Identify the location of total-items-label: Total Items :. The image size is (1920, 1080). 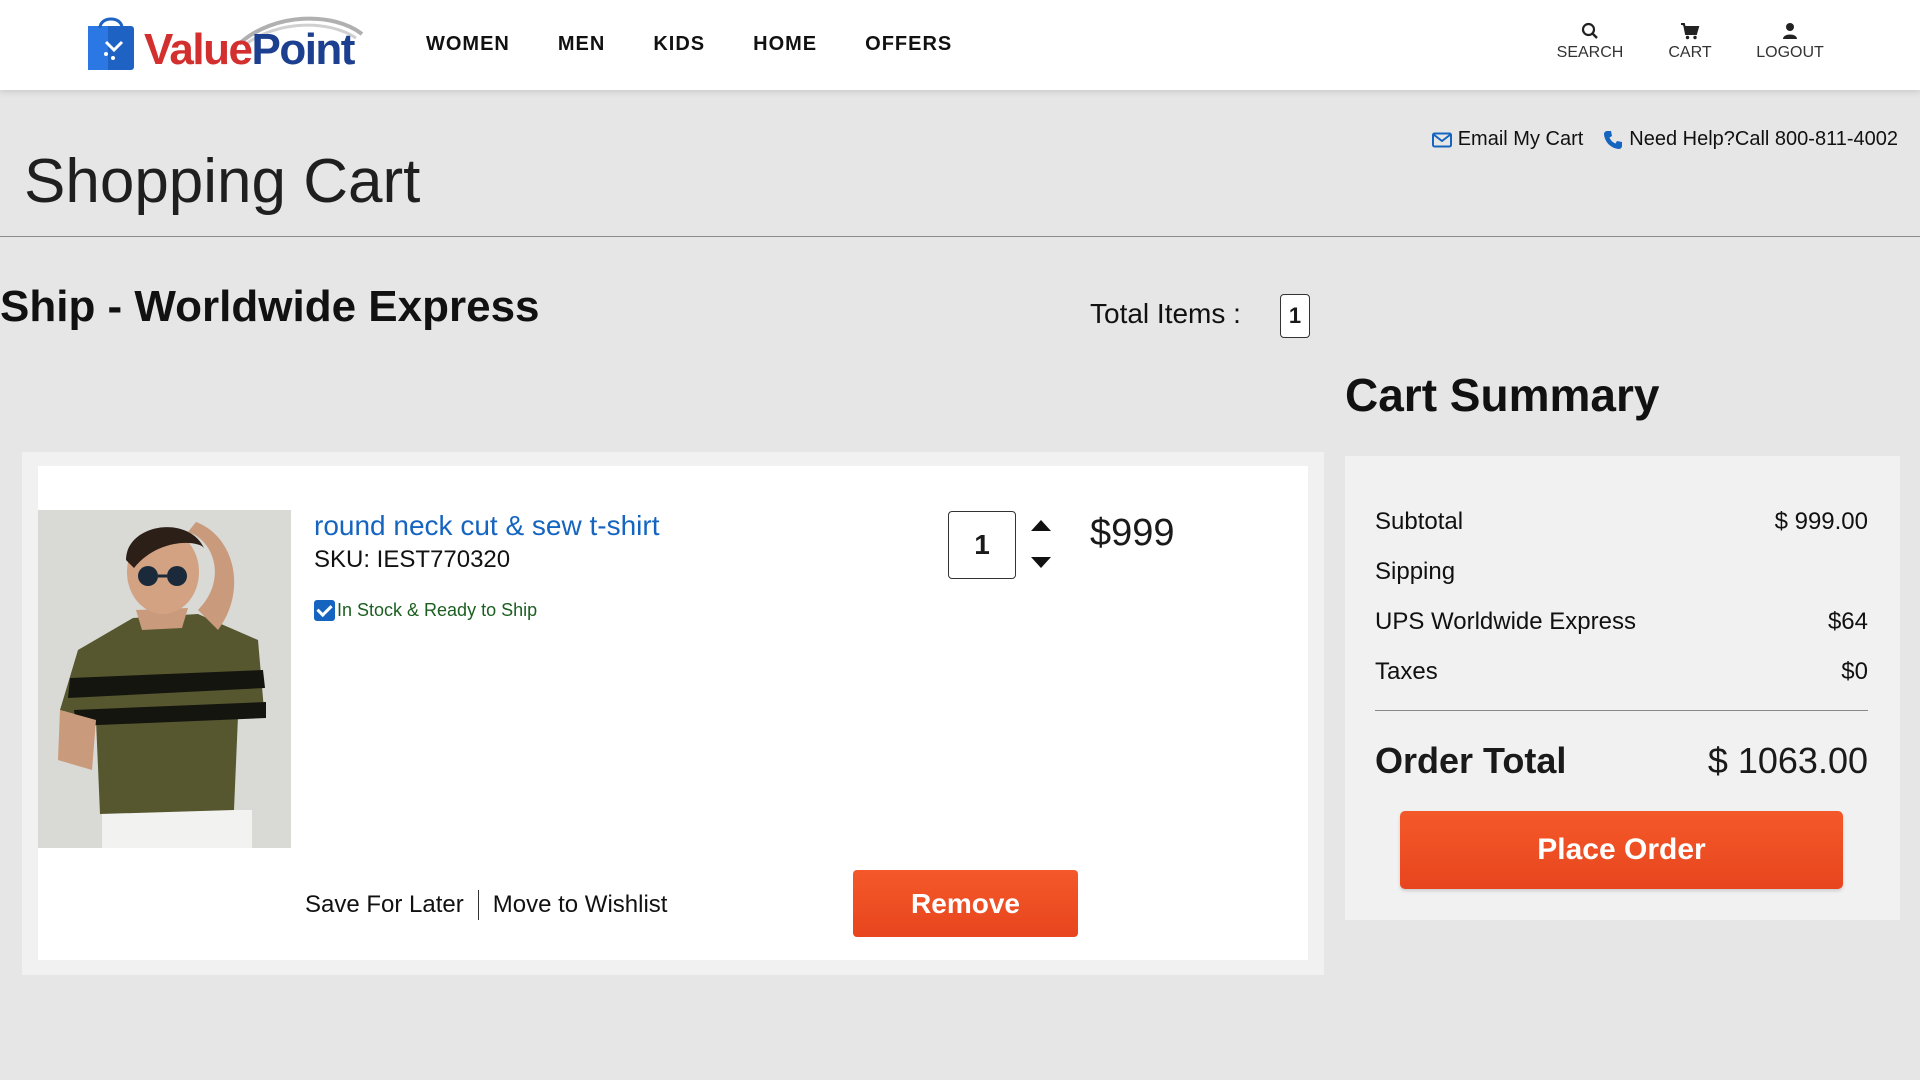
(1165, 313).